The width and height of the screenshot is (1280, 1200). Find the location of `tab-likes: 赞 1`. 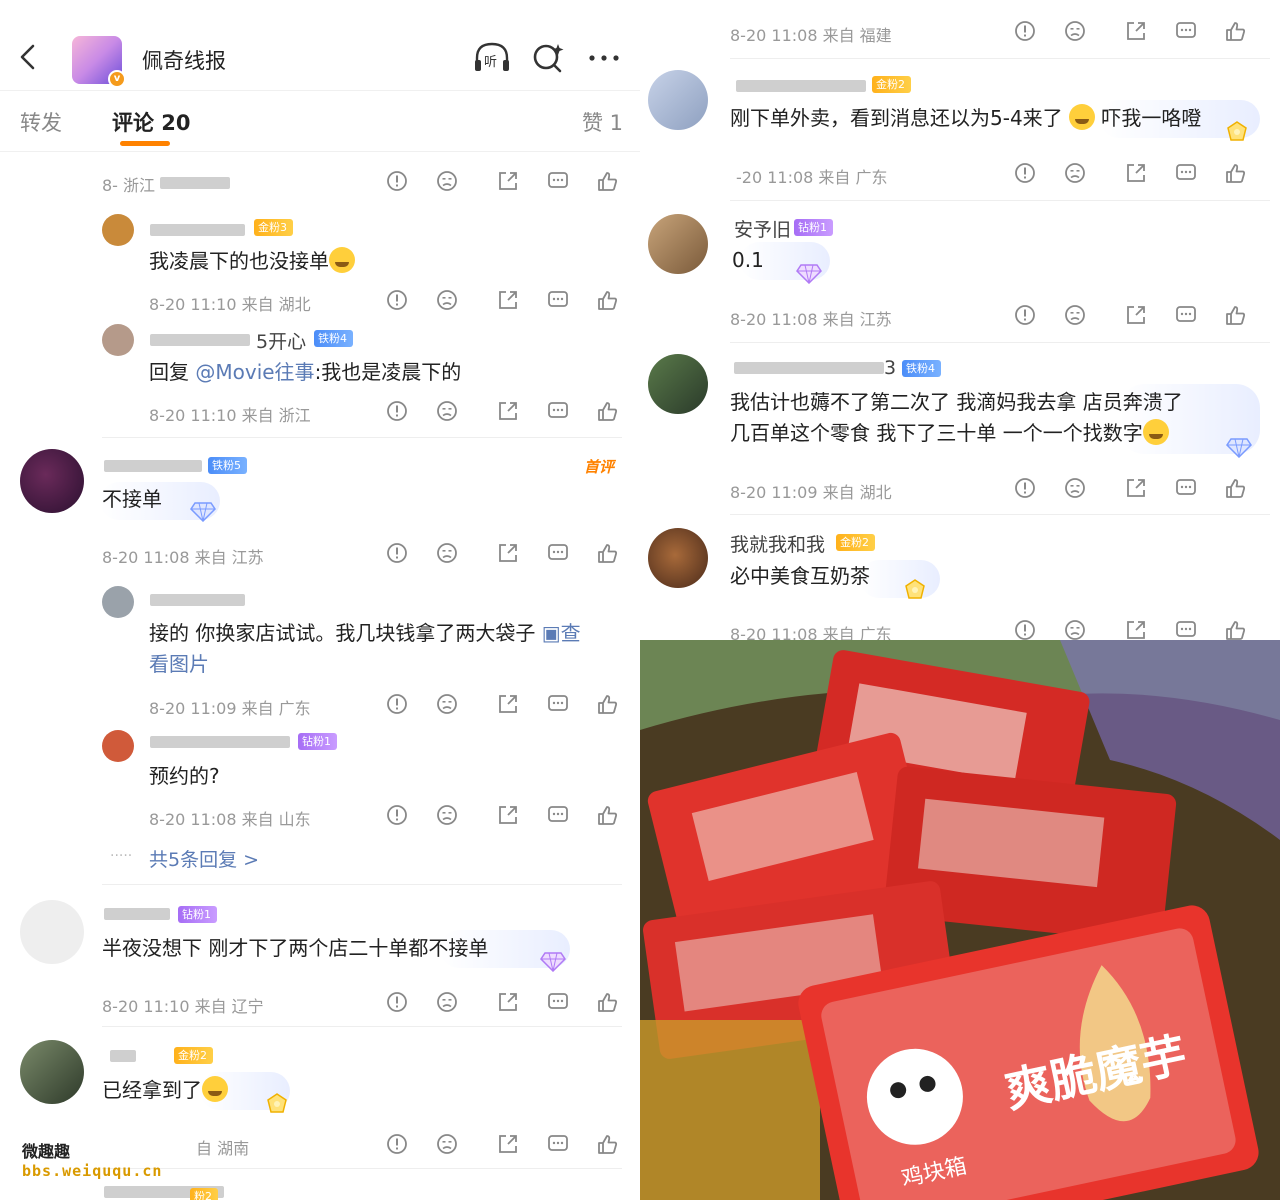

tab-likes: 赞 1 is located at coordinates (602, 122).